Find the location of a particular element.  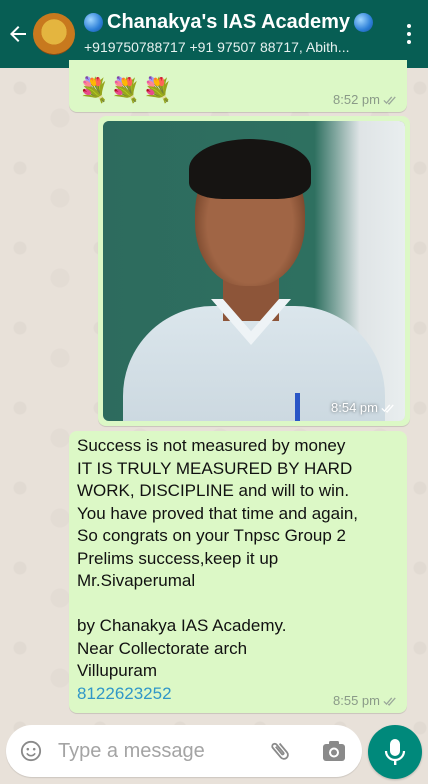

emoji-icon is located at coordinates (31, 751).